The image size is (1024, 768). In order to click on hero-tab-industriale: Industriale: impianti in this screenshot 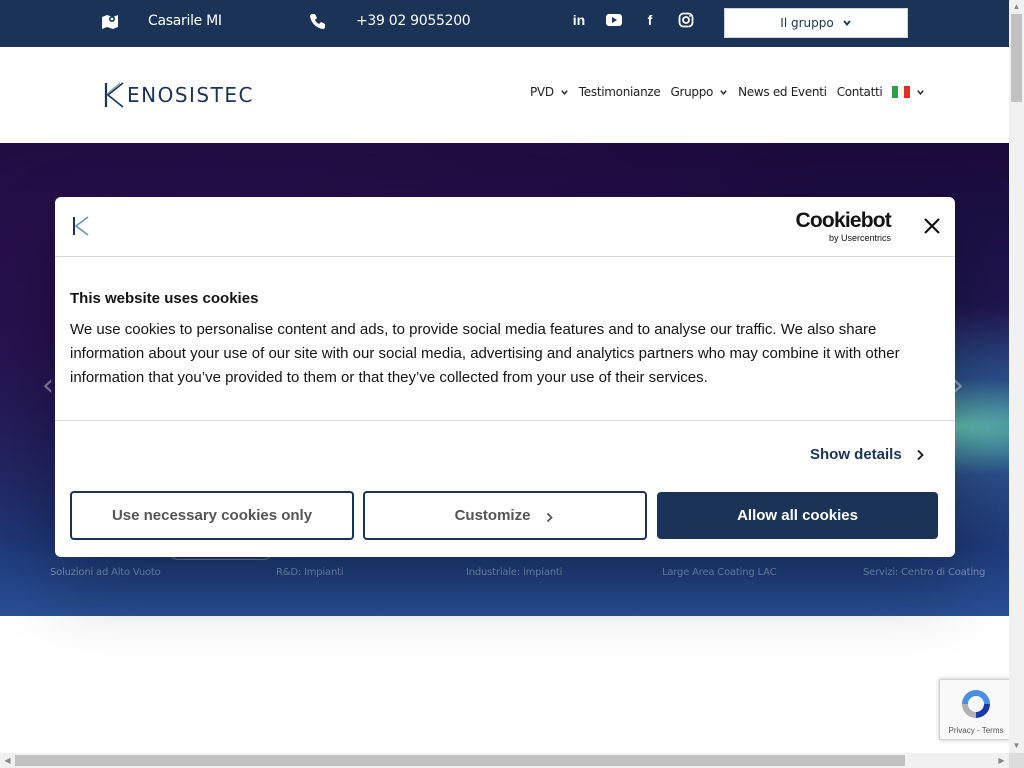, I will do `click(514, 572)`.